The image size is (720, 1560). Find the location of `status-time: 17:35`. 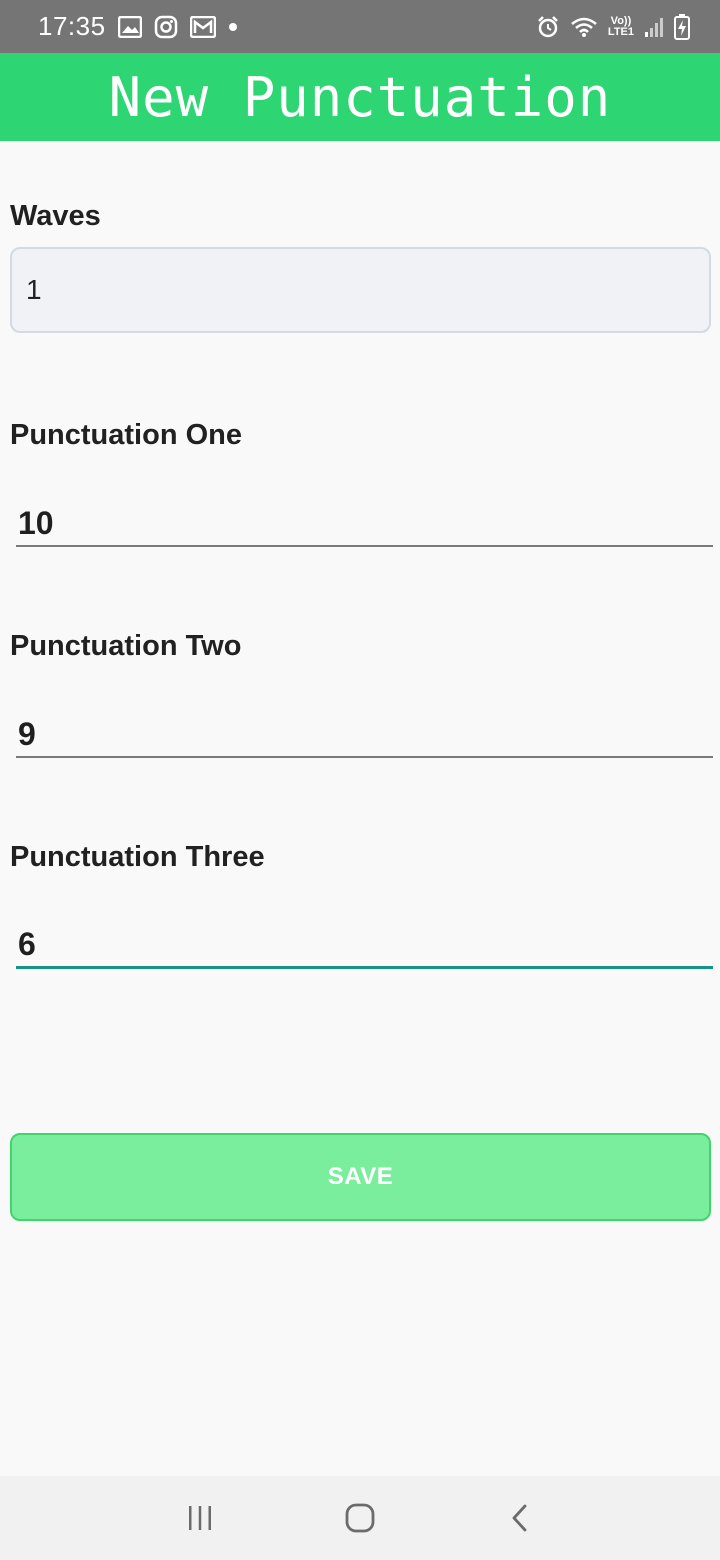

status-time: 17:35 is located at coordinates (72, 26).